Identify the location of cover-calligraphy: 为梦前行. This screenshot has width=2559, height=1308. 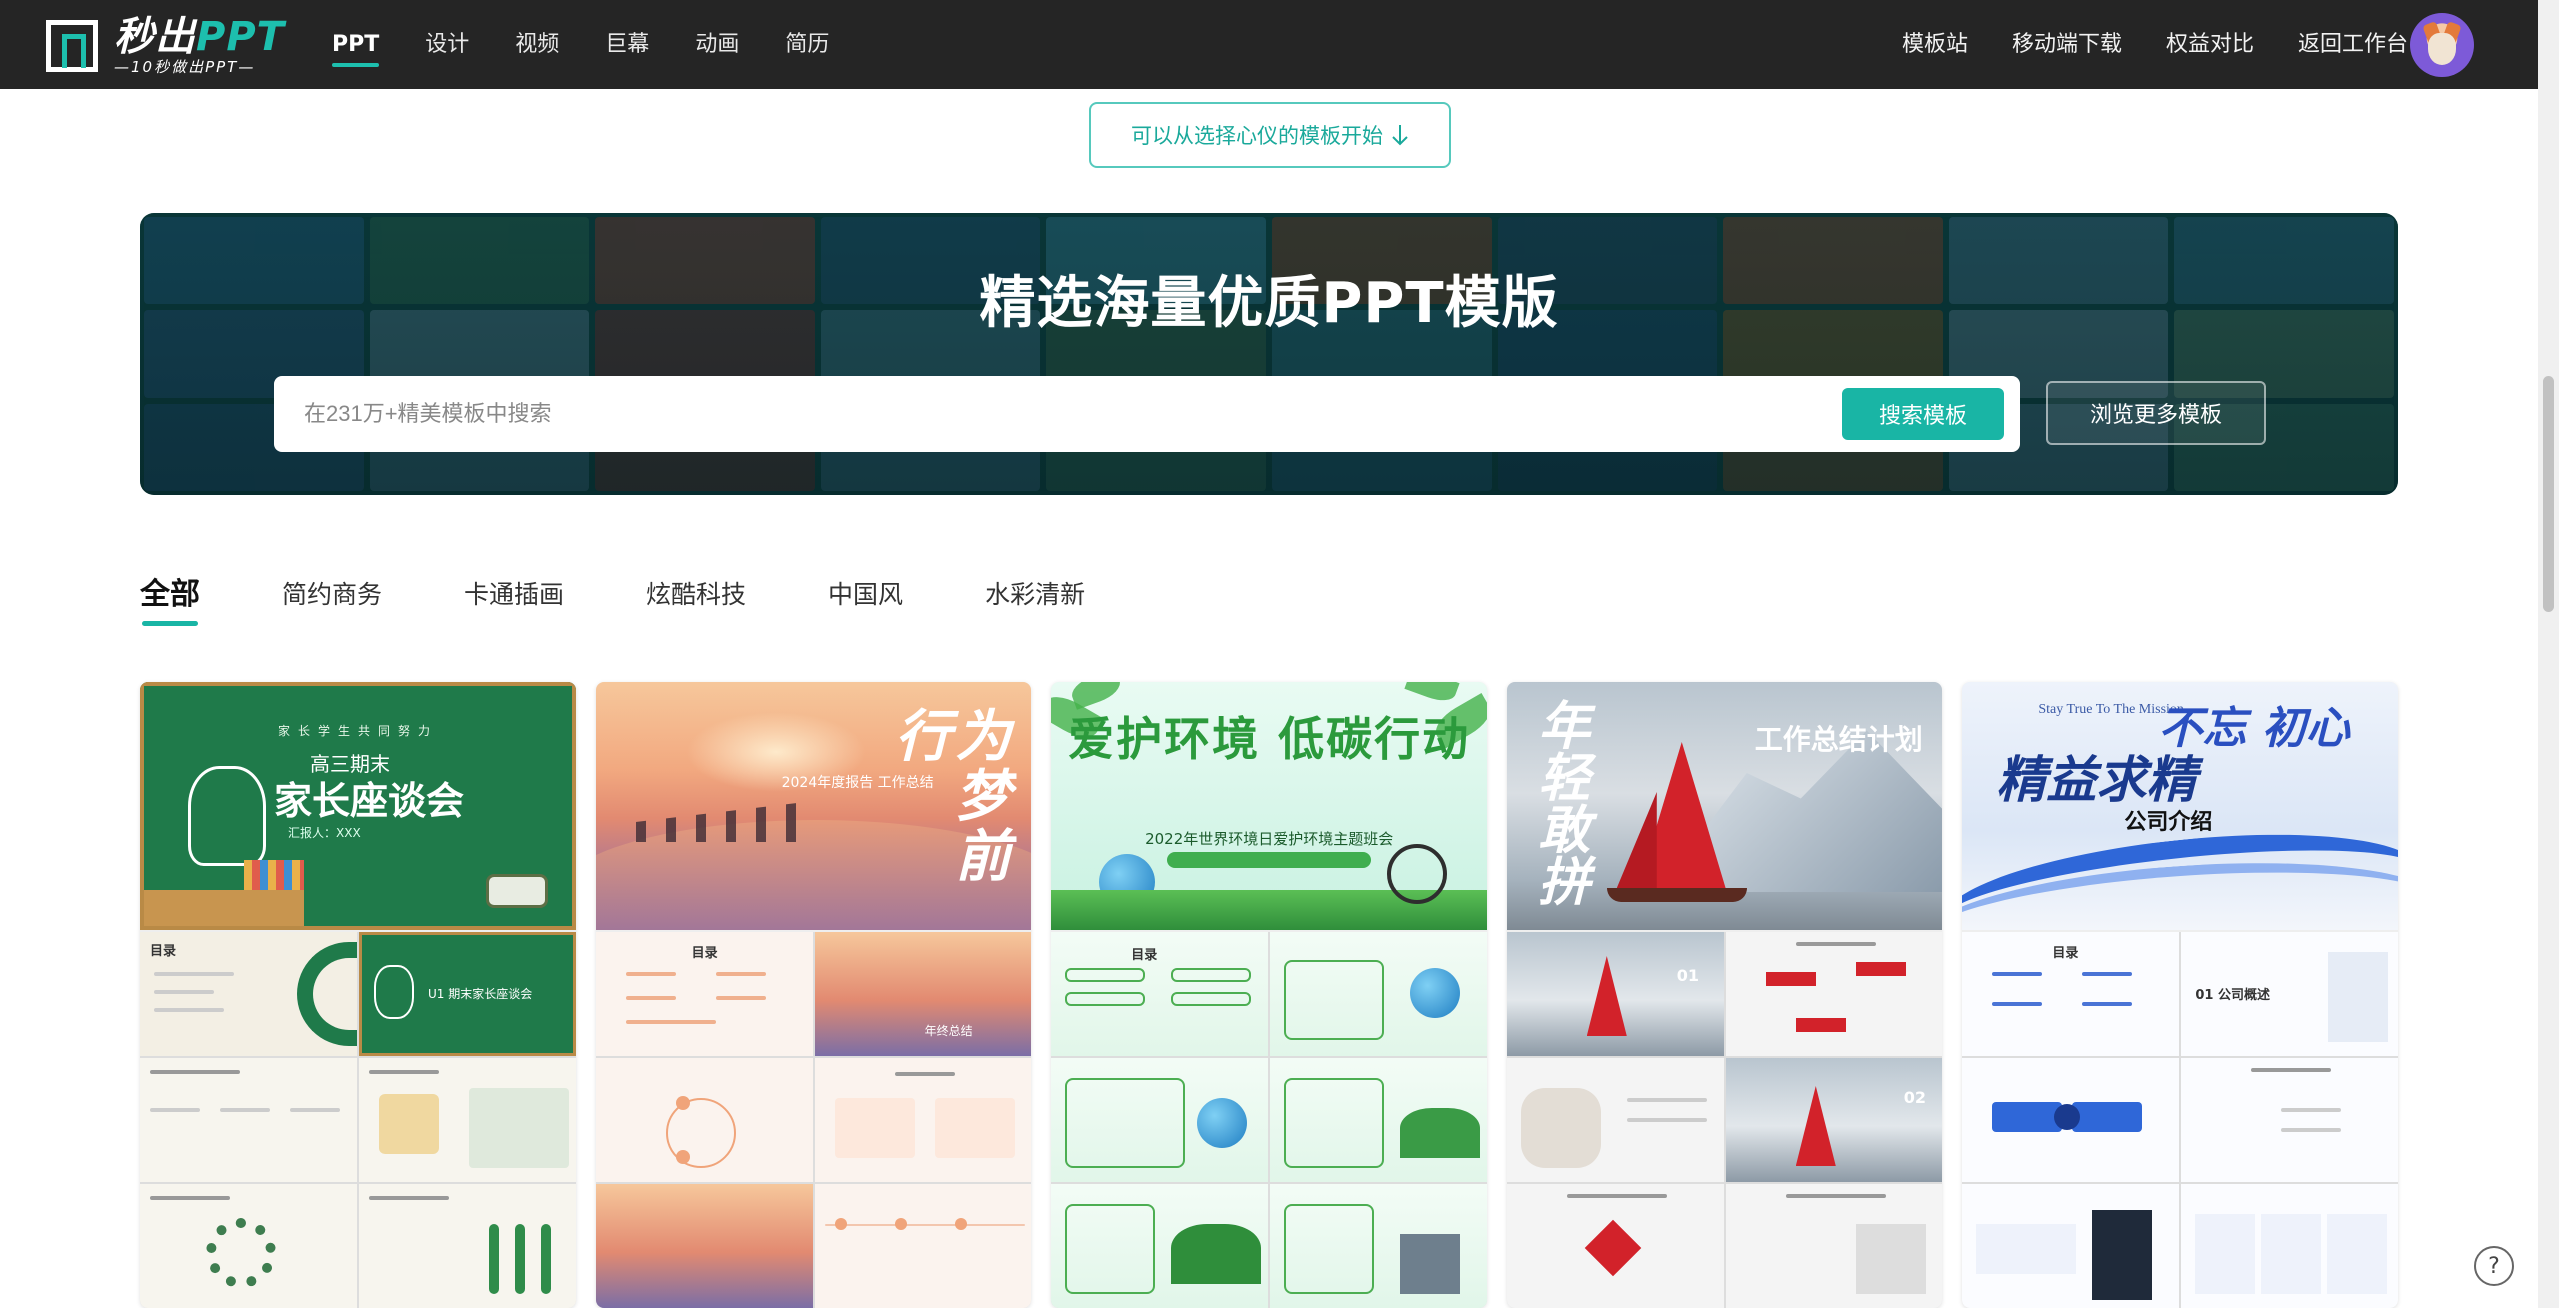
(948, 796).